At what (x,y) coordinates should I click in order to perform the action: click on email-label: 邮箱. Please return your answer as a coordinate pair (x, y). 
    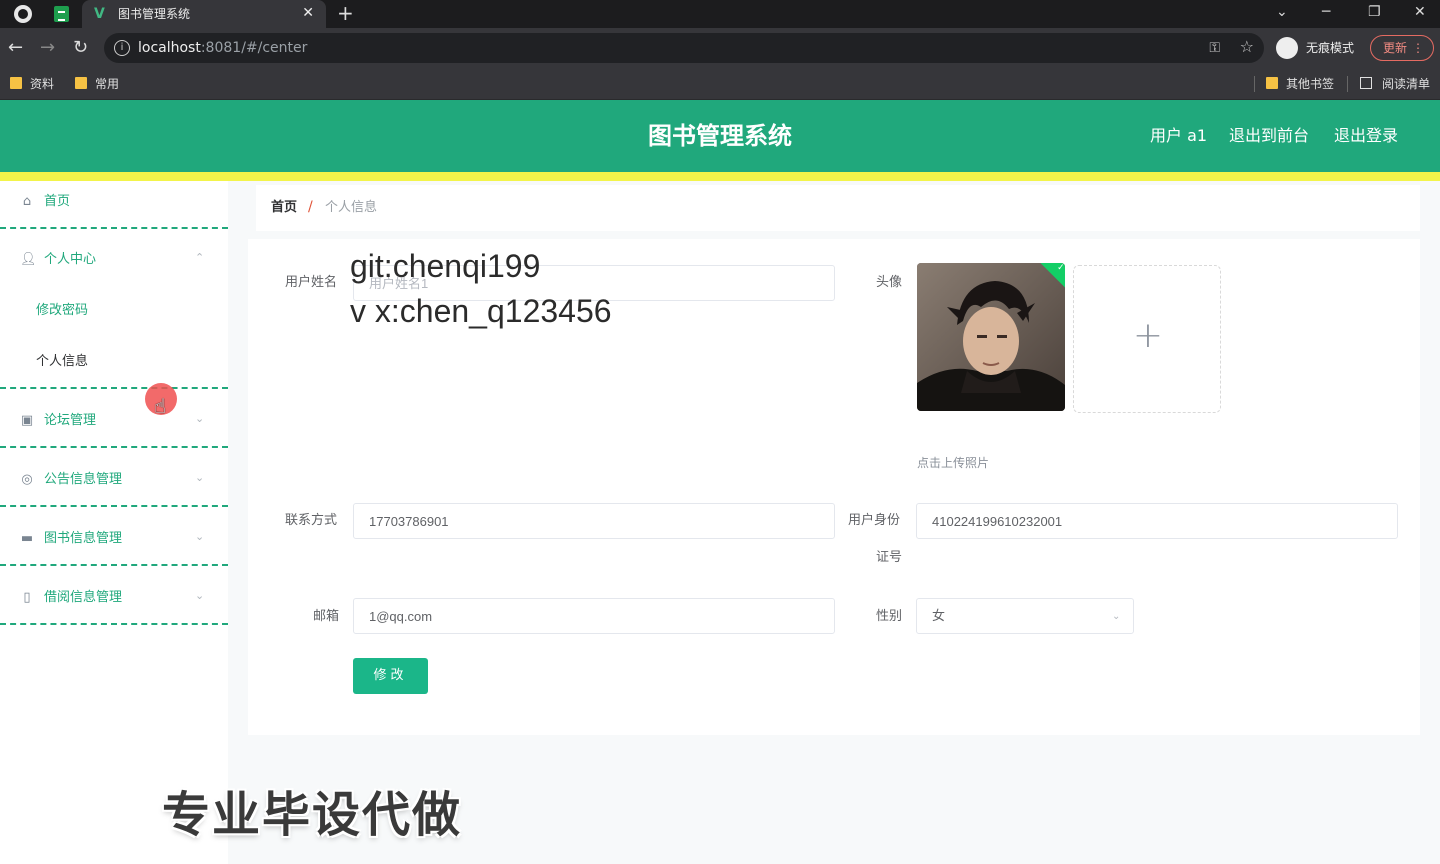
    Looking at the image, I should click on (326, 616).